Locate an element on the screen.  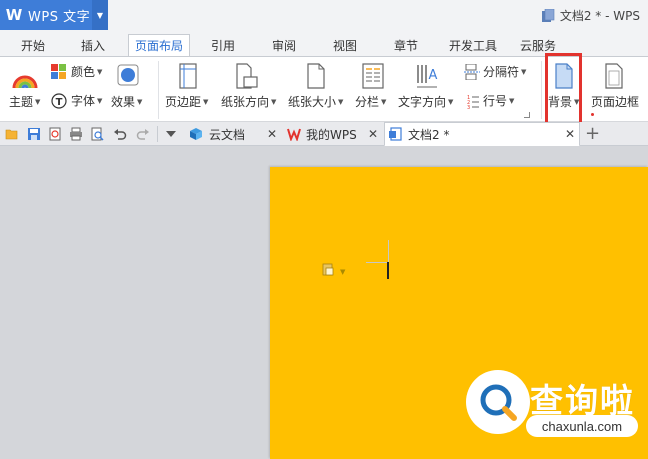
doc-tab-cloud: 云文档 ✕ is located at coordinates (234, 134).